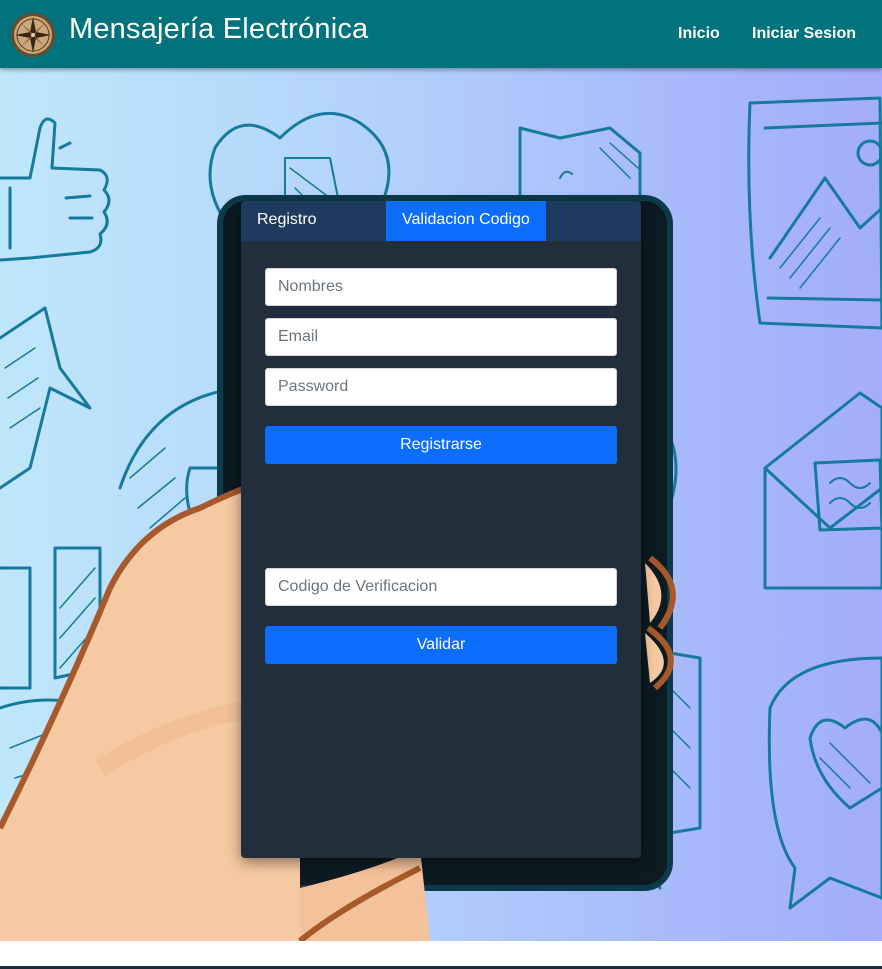  What do you see at coordinates (441, 287) in the screenshot?
I see `nombres-input` at bounding box center [441, 287].